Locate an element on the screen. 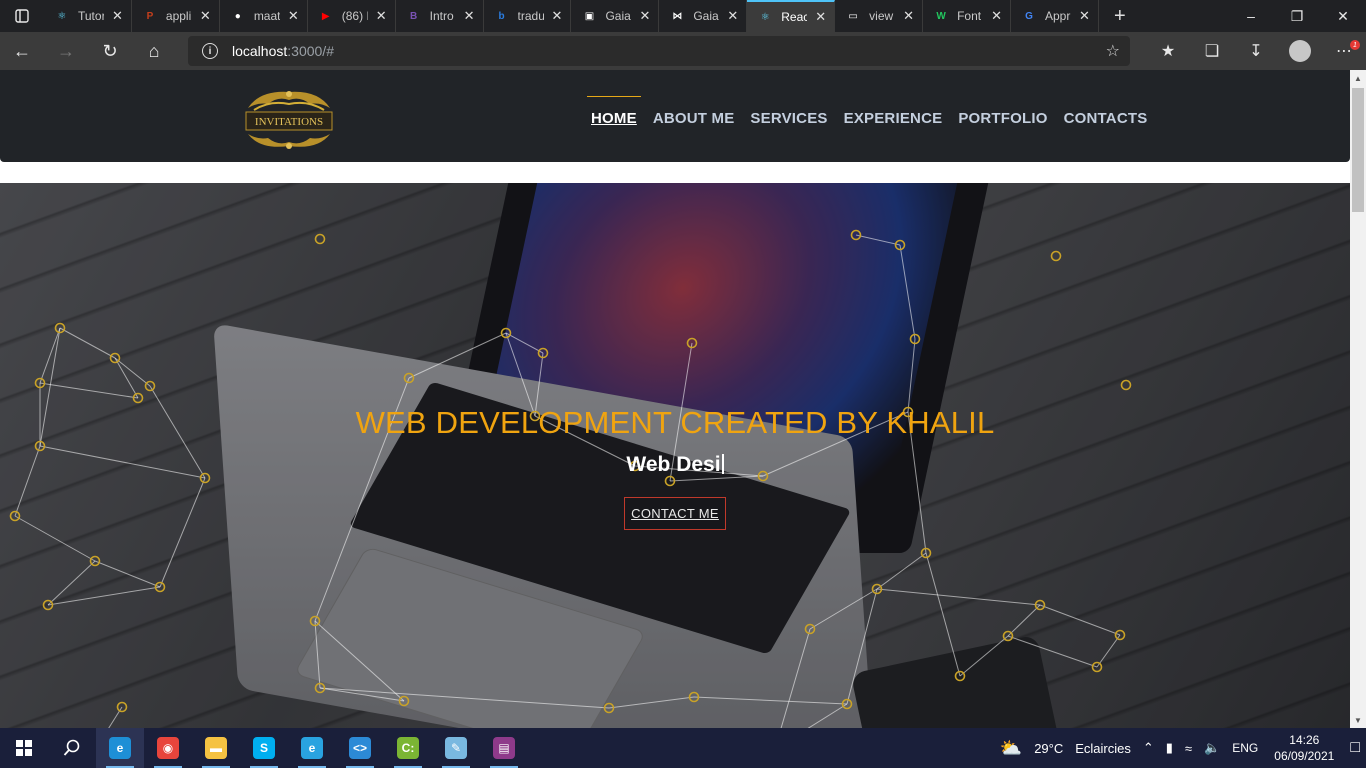 The width and height of the screenshot is (1366, 768). site-logo: INVITATIONS is located at coordinates (289, 119).